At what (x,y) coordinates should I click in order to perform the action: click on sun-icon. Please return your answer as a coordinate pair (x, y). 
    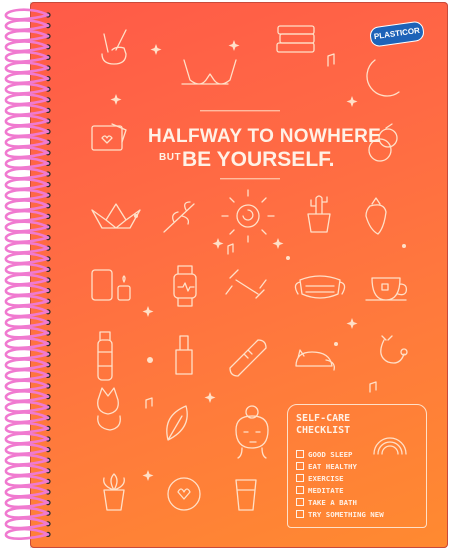
    Looking at the image, I should click on (248, 216).